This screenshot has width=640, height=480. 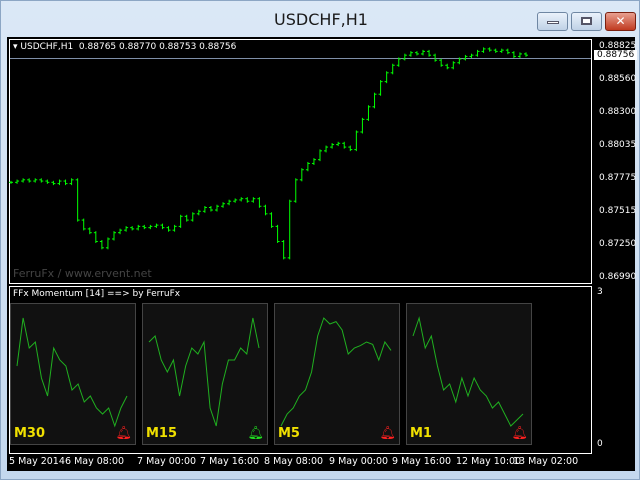 I want to click on timeframe-label: M30, so click(x=30, y=433).